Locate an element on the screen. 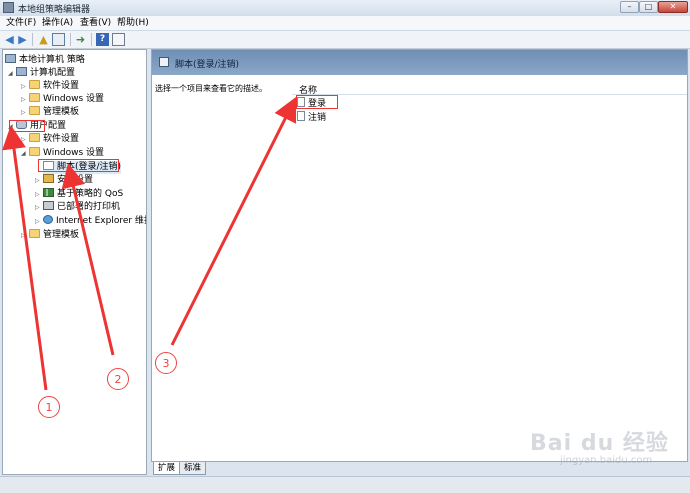 The width and height of the screenshot is (690, 493). tree-node-policy-based-qos: ▷ 基于策略的 QoS is located at coordinates (79, 194).